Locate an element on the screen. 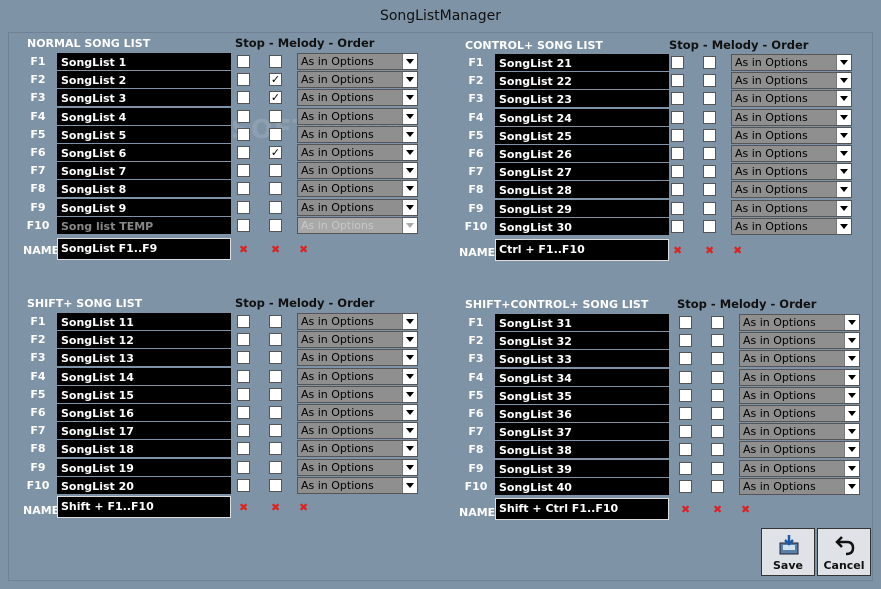 Image resolution: width=881 pixels, height=589 pixels. song-list-field: SongList 37 is located at coordinates (582, 431).